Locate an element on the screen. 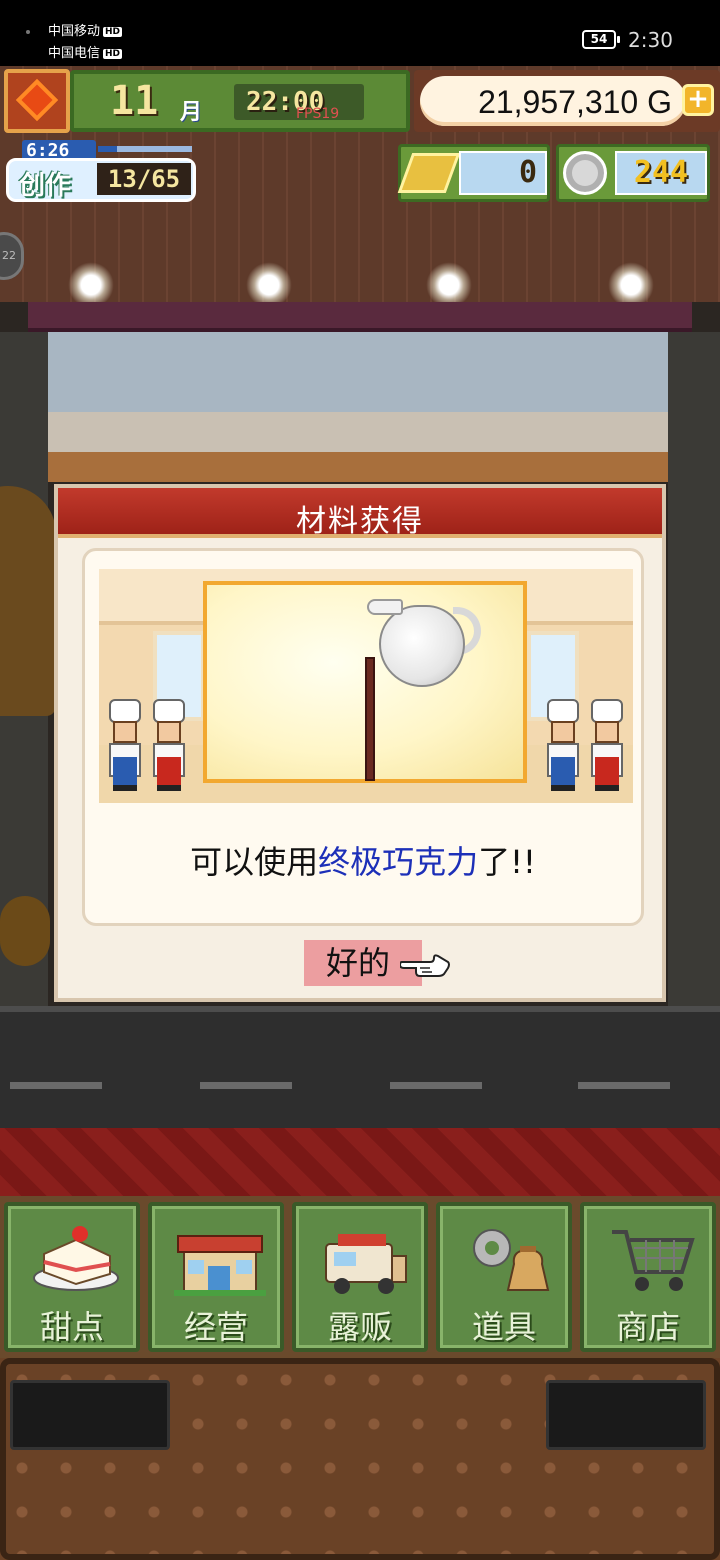 The image size is (720, 1560). maple-leaf-icon is located at coordinates (37, 100).